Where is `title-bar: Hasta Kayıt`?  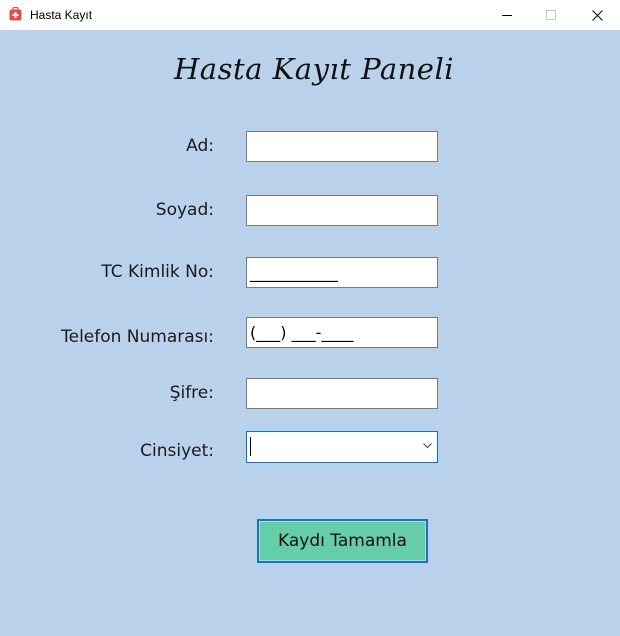
title-bar: Hasta Kayıt is located at coordinates (310, 15).